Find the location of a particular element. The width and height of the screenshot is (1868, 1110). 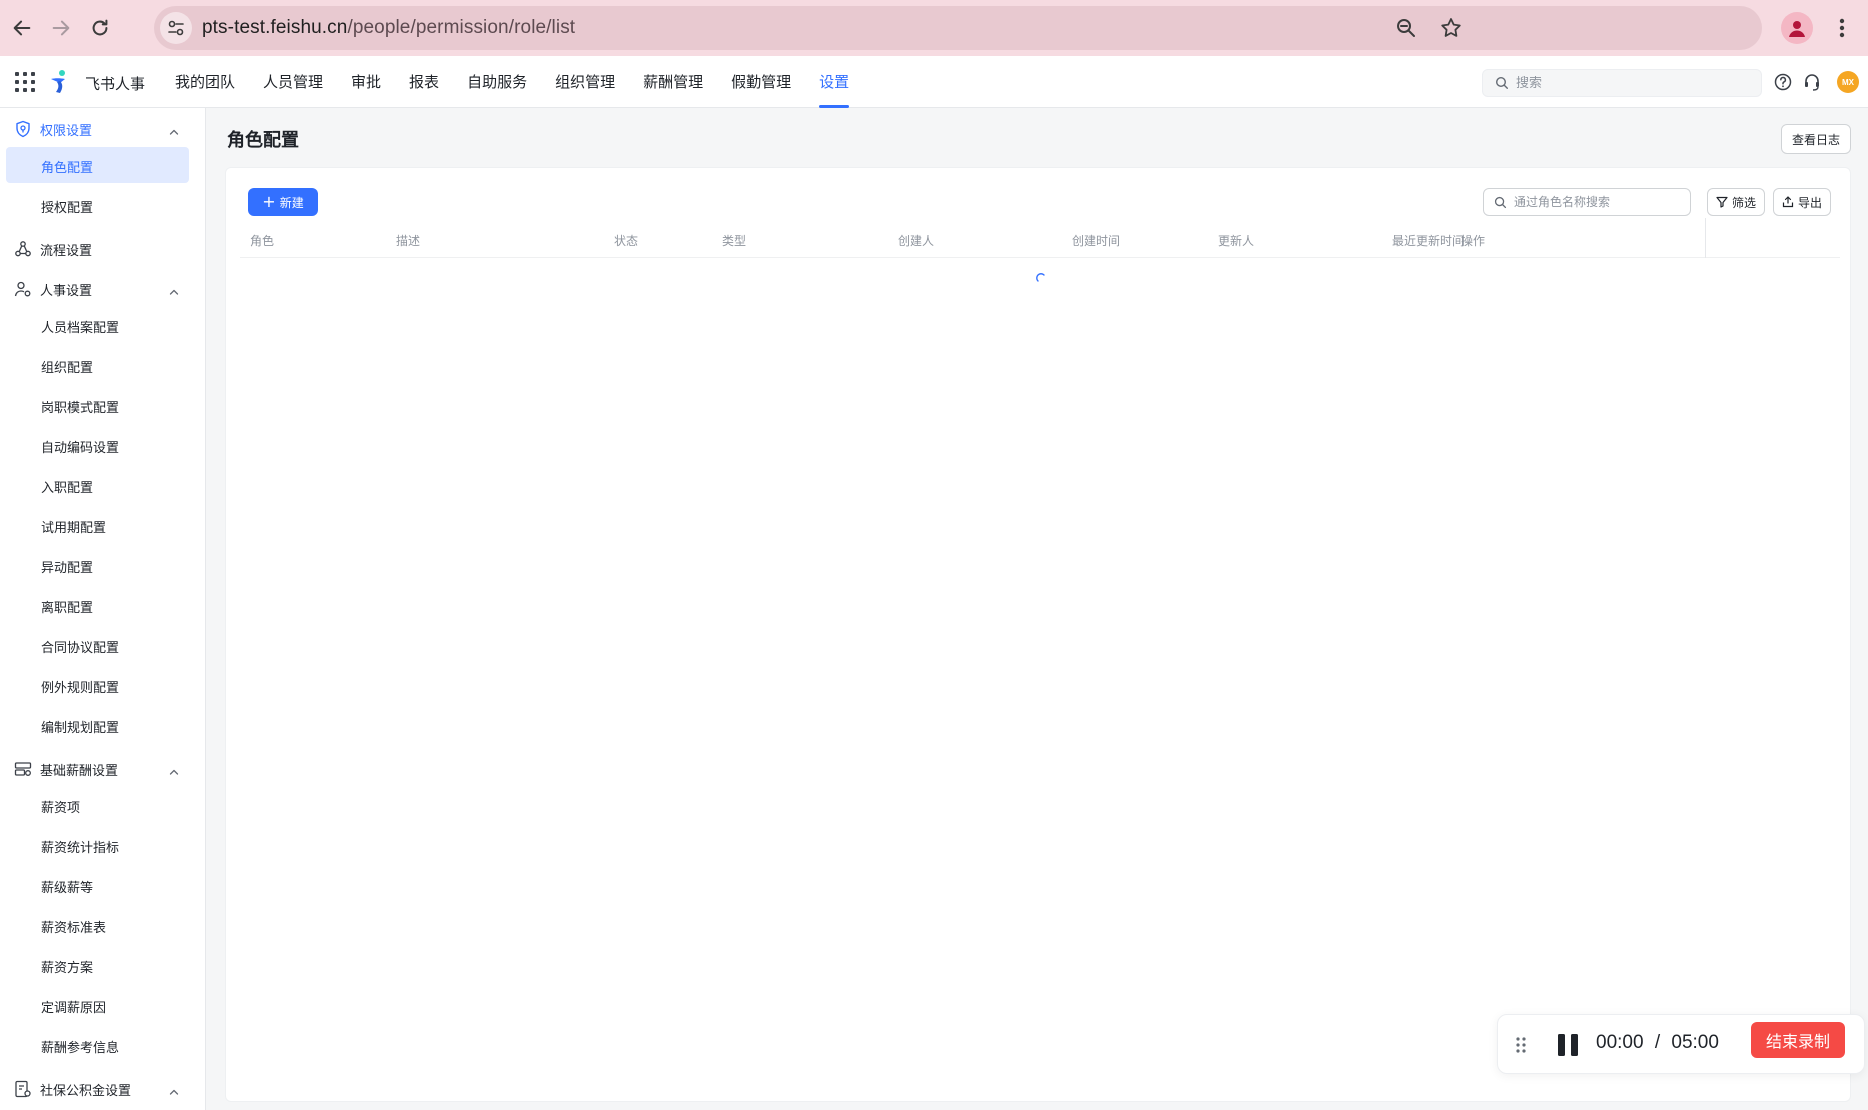

top-nav-item: 薪酬管理 is located at coordinates (673, 82).